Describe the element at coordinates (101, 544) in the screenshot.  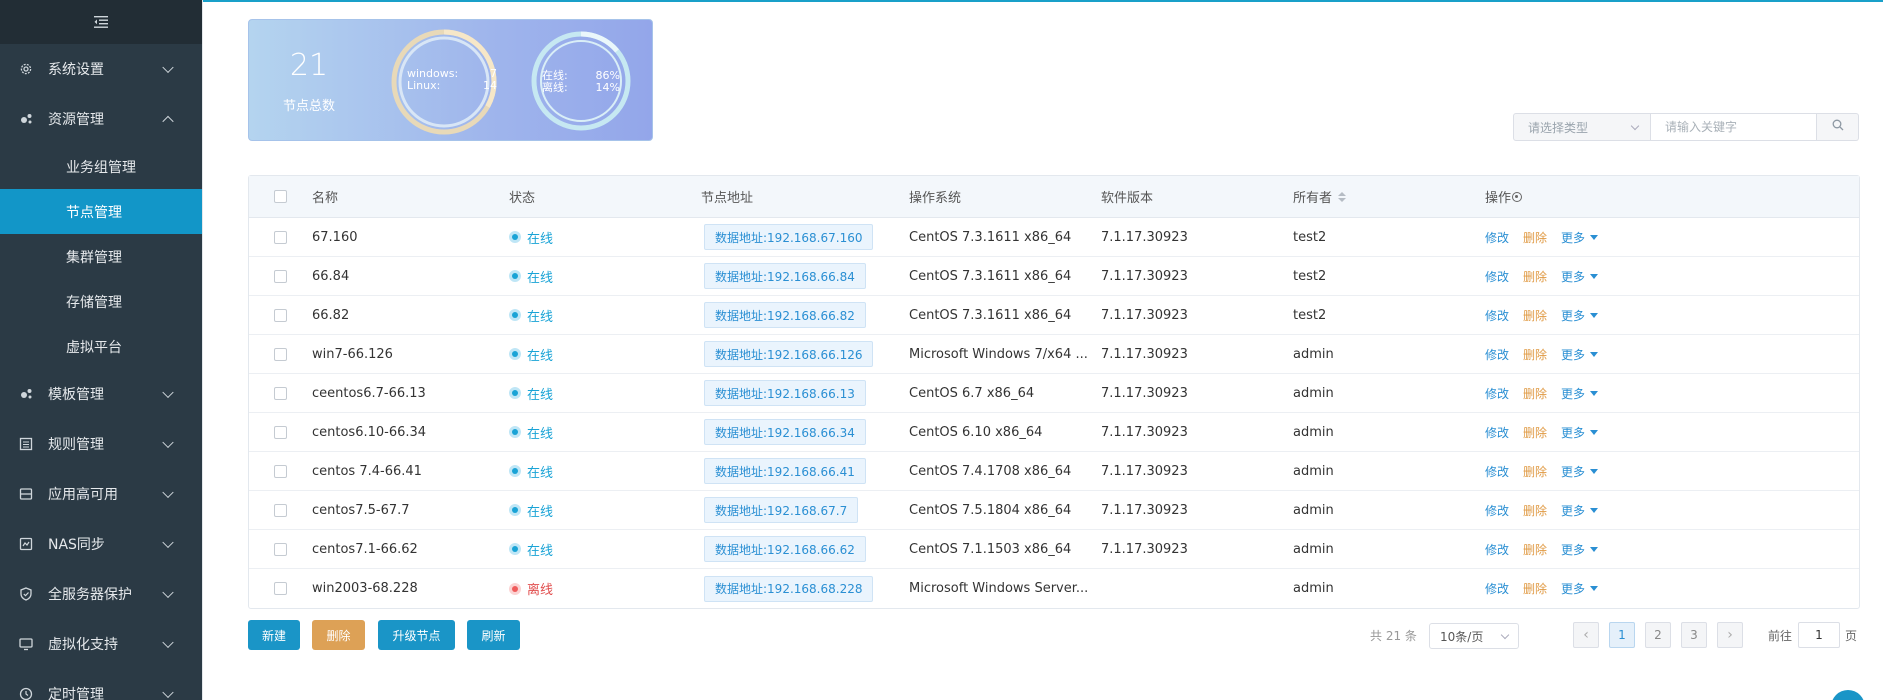
I see `sidebar-menu-item: NAS同步` at that location.